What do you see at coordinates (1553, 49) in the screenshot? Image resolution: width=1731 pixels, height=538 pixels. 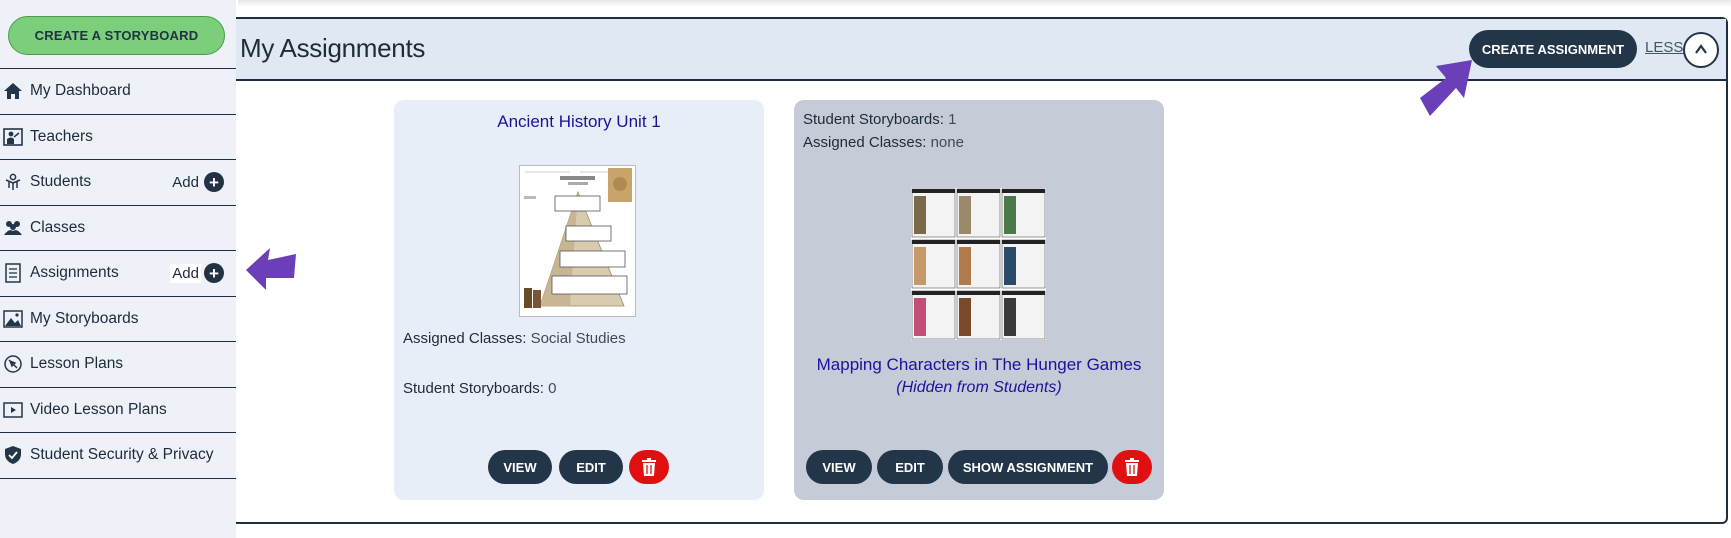 I see `create-assignment-button: CREATE ASSIGNMENT` at bounding box center [1553, 49].